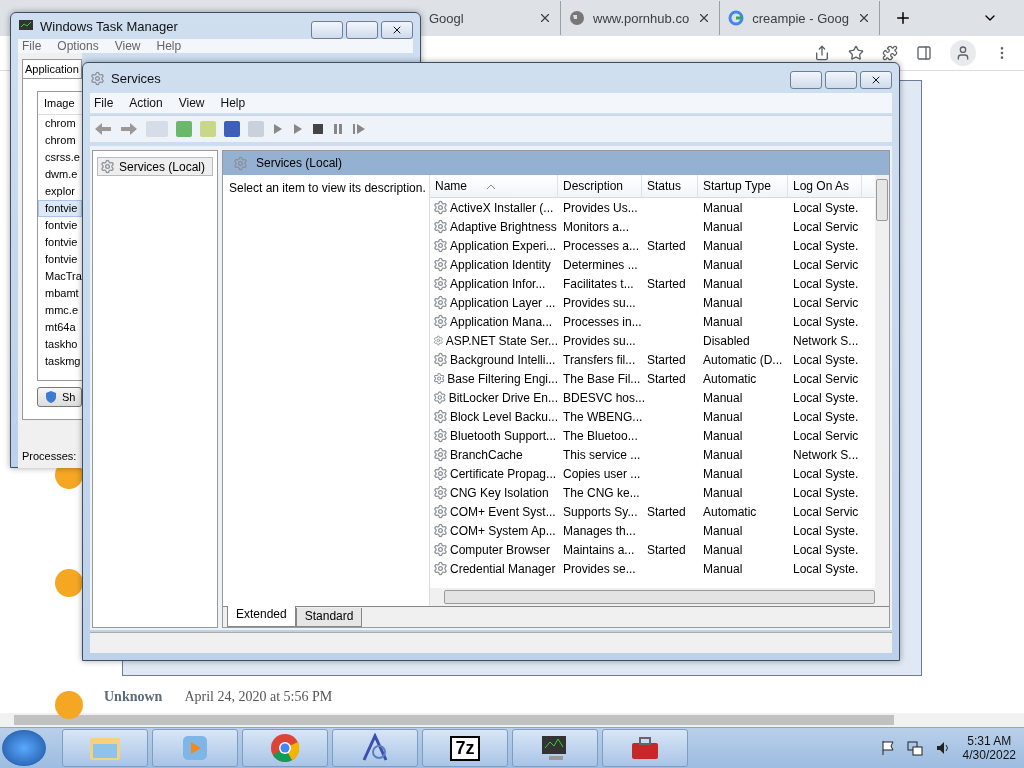 The image size is (1024, 768). What do you see at coordinates (103, 129) in the screenshot?
I see `back-icon` at bounding box center [103, 129].